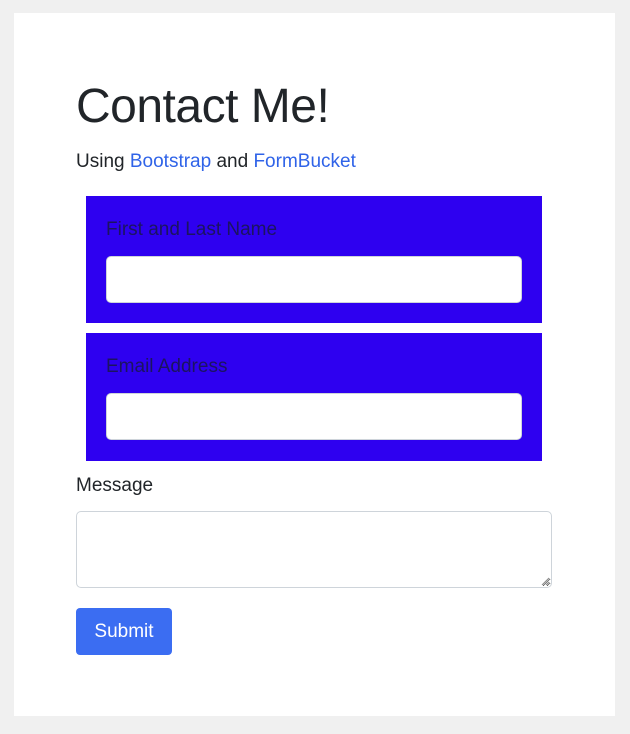 Image resolution: width=630 pixels, height=734 pixels. Describe the element at coordinates (124, 631) in the screenshot. I see `submit-button: Submit` at that location.